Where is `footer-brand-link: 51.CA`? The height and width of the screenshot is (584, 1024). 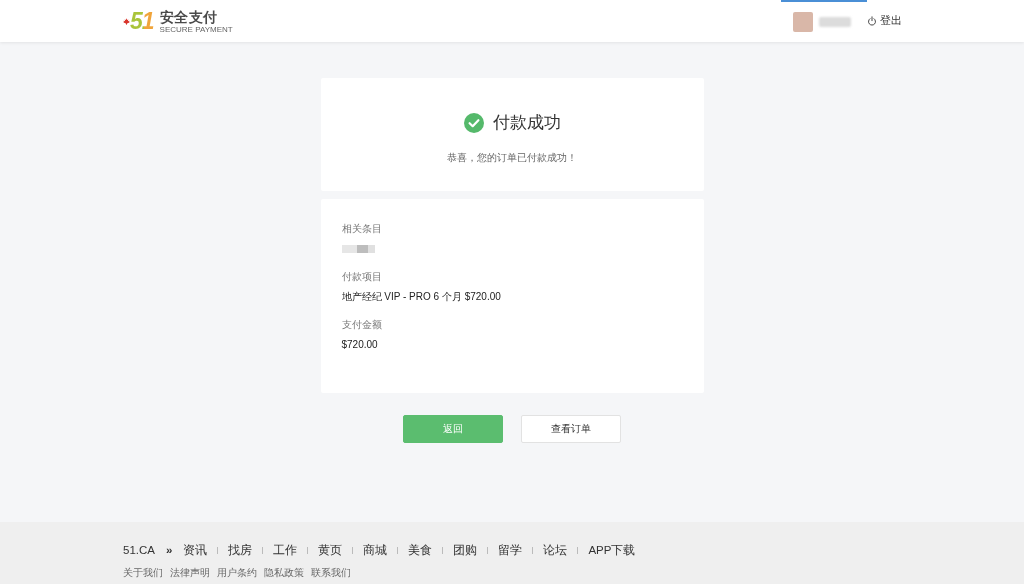 footer-brand-link: 51.CA is located at coordinates (139, 550).